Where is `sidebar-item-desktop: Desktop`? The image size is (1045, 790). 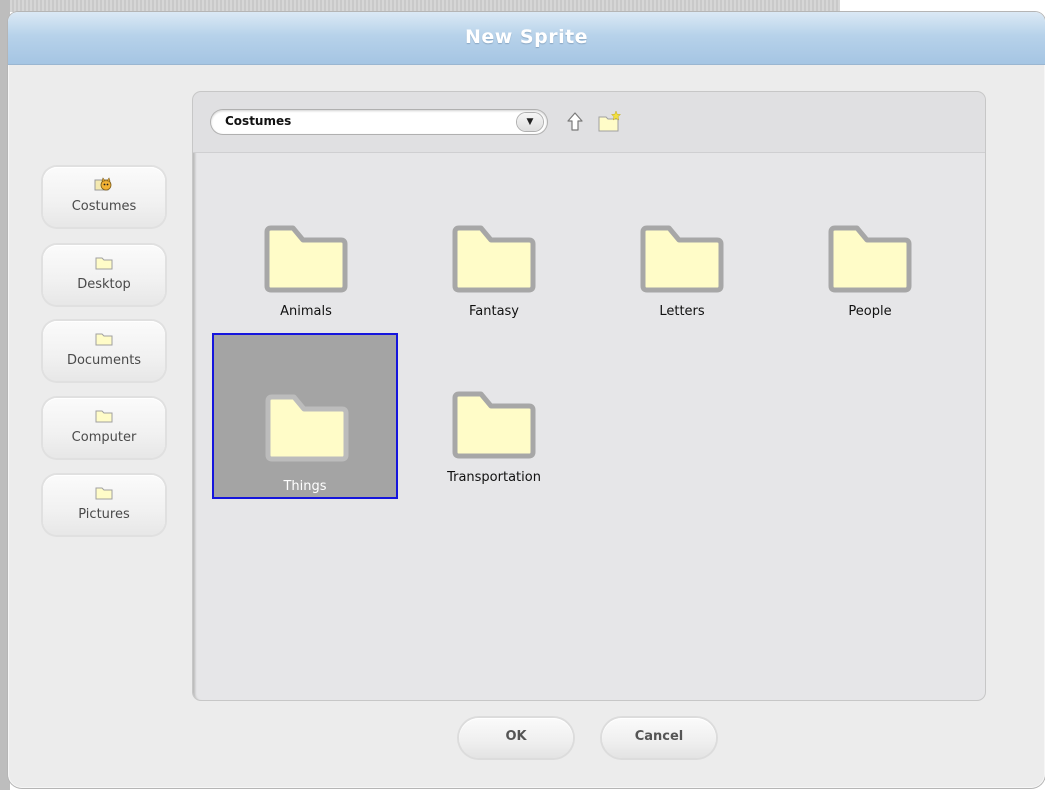 sidebar-item-desktop: Desktop is located at coordinates (104, 275).